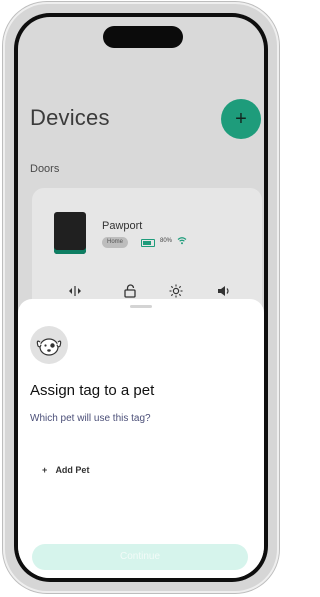 The image size is (320, 597). Describe the element at coordinates (90, 418) in the screenshot. I see `sheet-subtitle: Which pet will use this tag?` at that location.